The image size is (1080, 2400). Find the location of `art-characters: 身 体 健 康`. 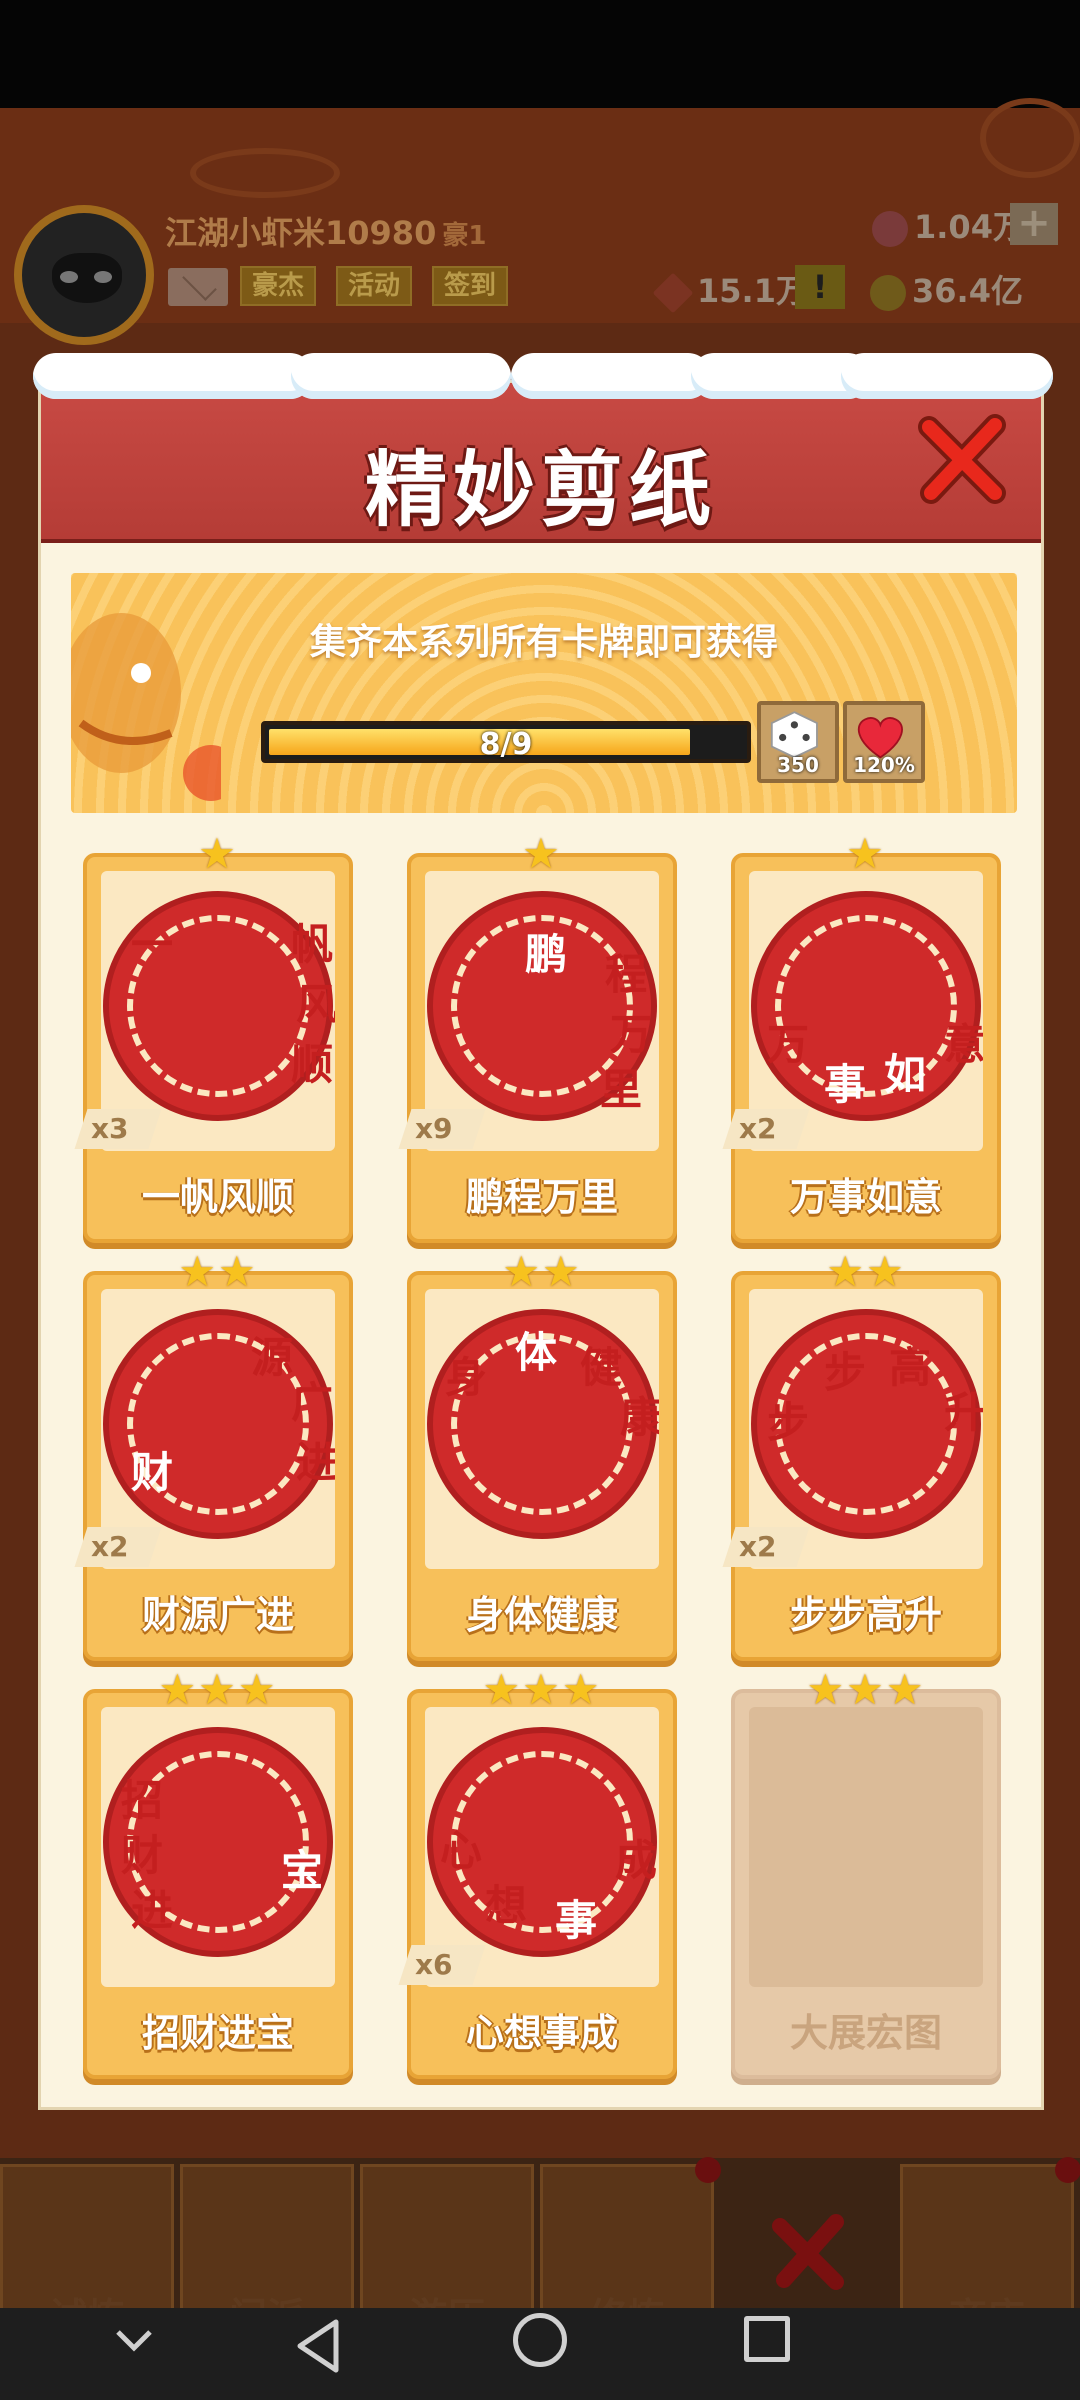

art-characters: 身 体 健 康 is located at coordinates (542, 1429).